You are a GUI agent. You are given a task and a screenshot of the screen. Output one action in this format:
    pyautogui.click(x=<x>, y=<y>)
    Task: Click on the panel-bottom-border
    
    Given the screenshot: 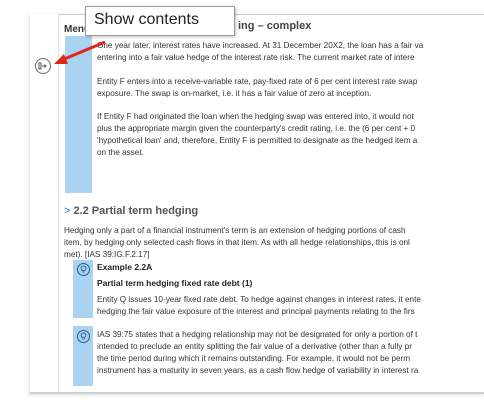 What is the action you would take?
    pyautogui.click(x=257, y=392)
    